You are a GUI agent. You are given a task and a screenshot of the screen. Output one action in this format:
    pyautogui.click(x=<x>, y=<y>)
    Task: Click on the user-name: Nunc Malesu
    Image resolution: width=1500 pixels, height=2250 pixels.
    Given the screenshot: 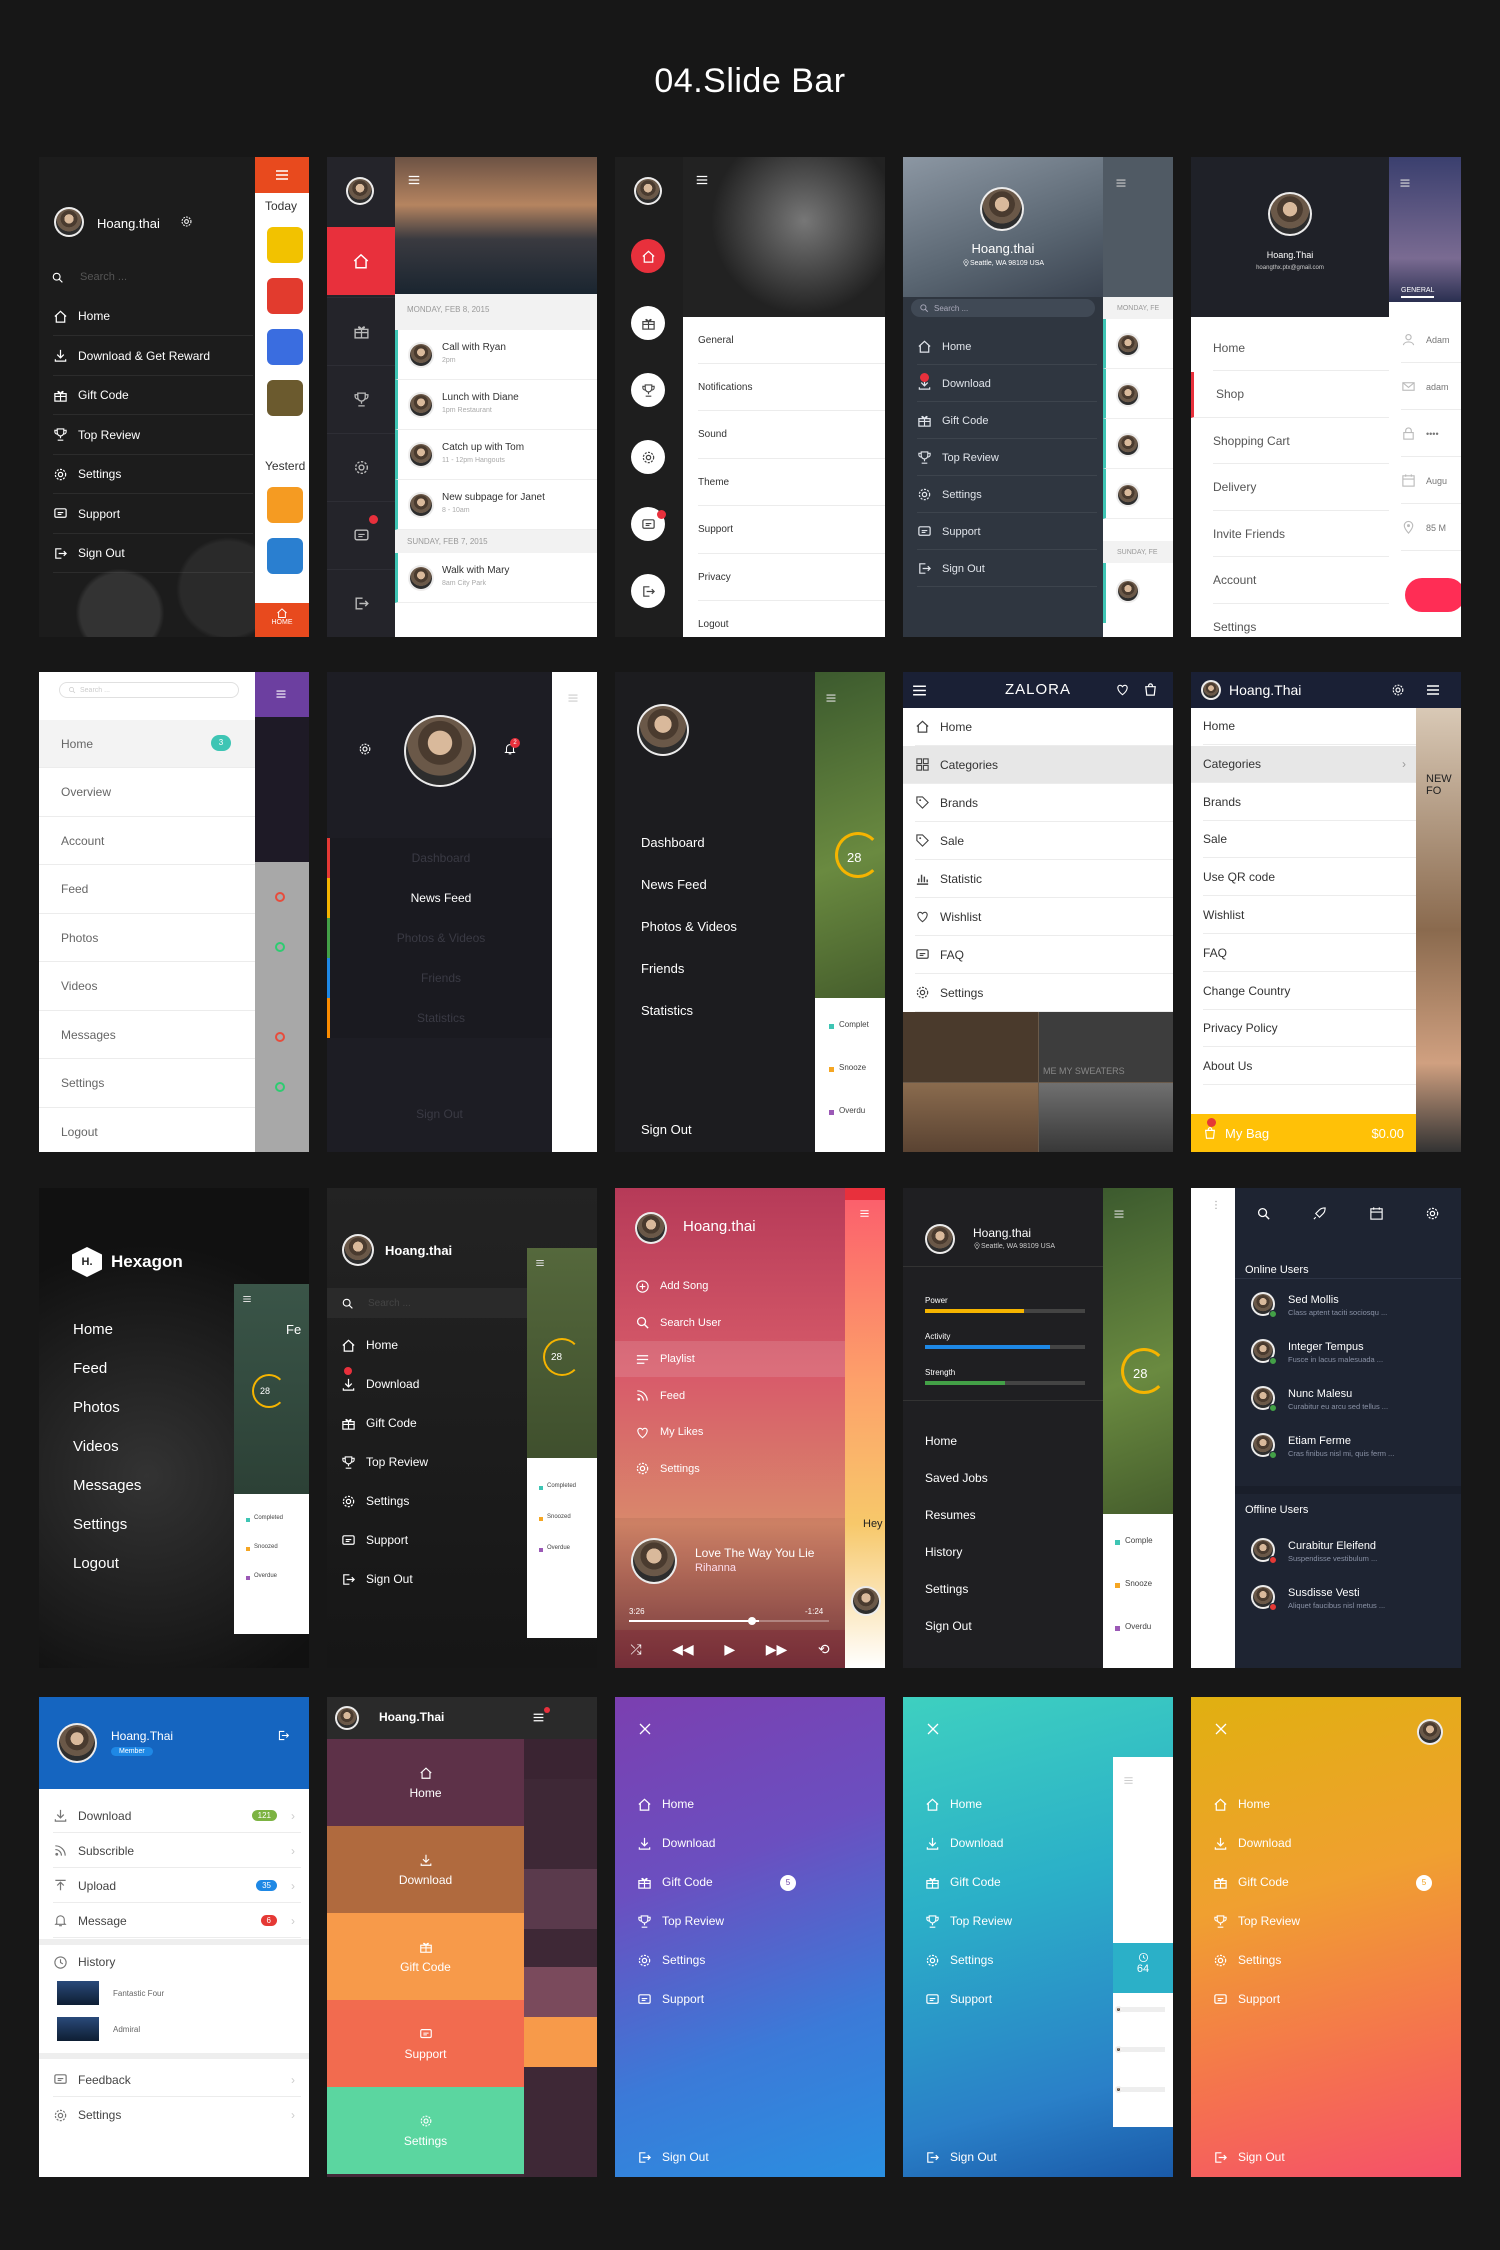 What is the action you would take?
    pyautogui.click(x=1320, y=1394)
    